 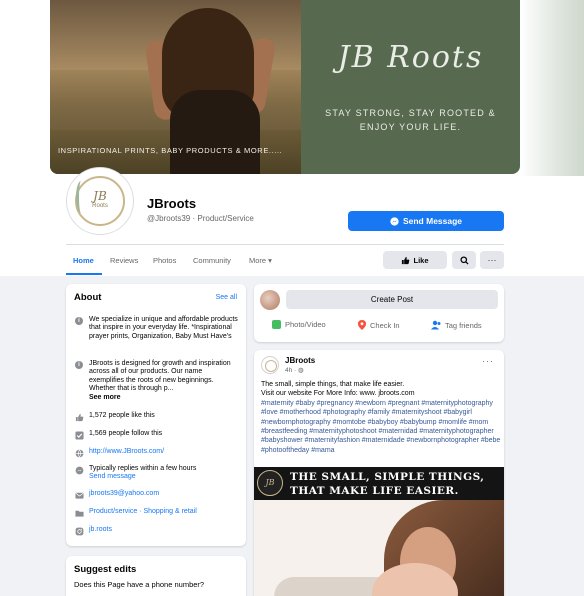 I want to click on location-pin-icon, so click(x=362, y=325).